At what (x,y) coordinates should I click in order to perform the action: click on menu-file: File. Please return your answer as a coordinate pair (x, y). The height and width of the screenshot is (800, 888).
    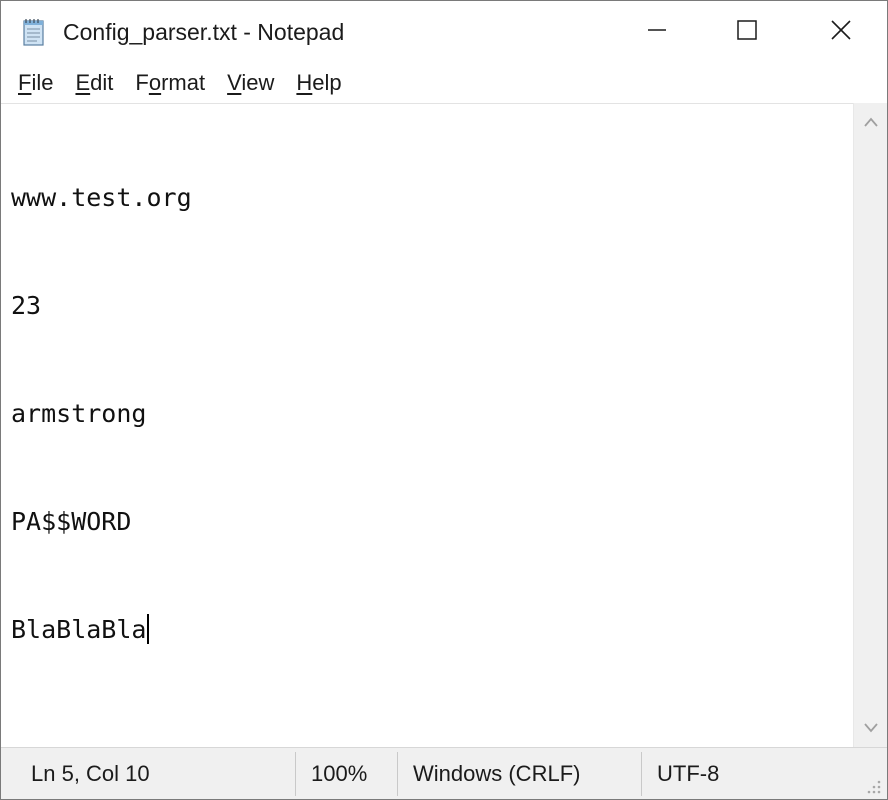
    Looking at the image, I should click on (35, 83).